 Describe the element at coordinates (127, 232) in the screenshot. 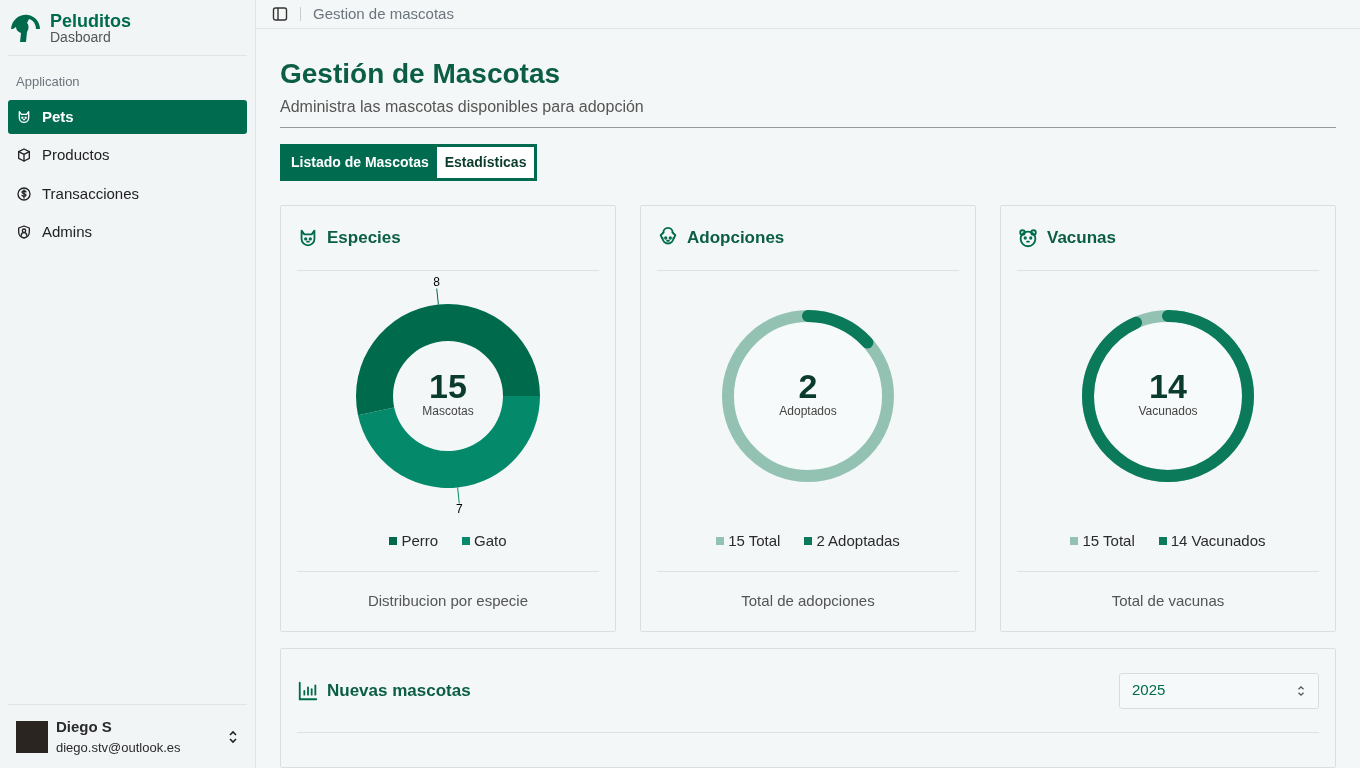

I see `sidebar-item: Admins` at that location.